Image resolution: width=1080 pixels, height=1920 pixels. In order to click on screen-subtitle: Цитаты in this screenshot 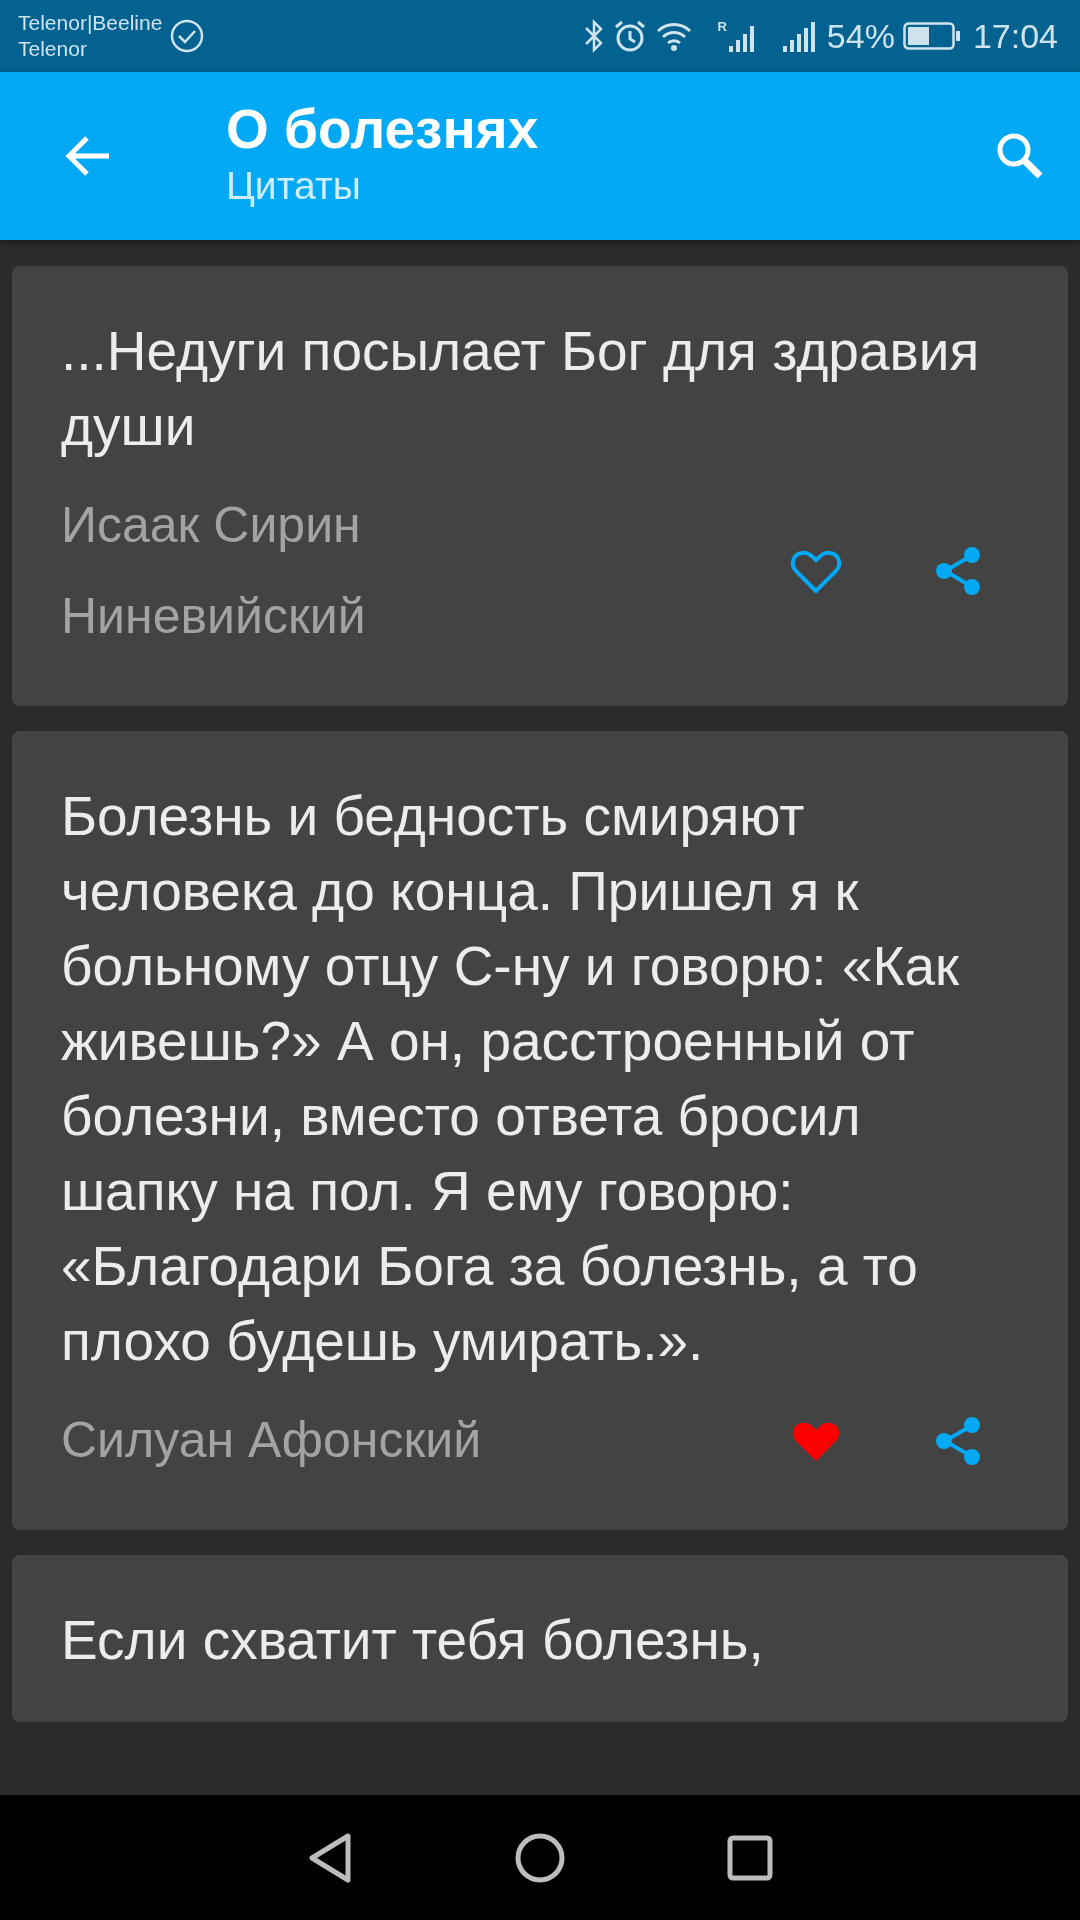, I will do `click(294, 186)`.